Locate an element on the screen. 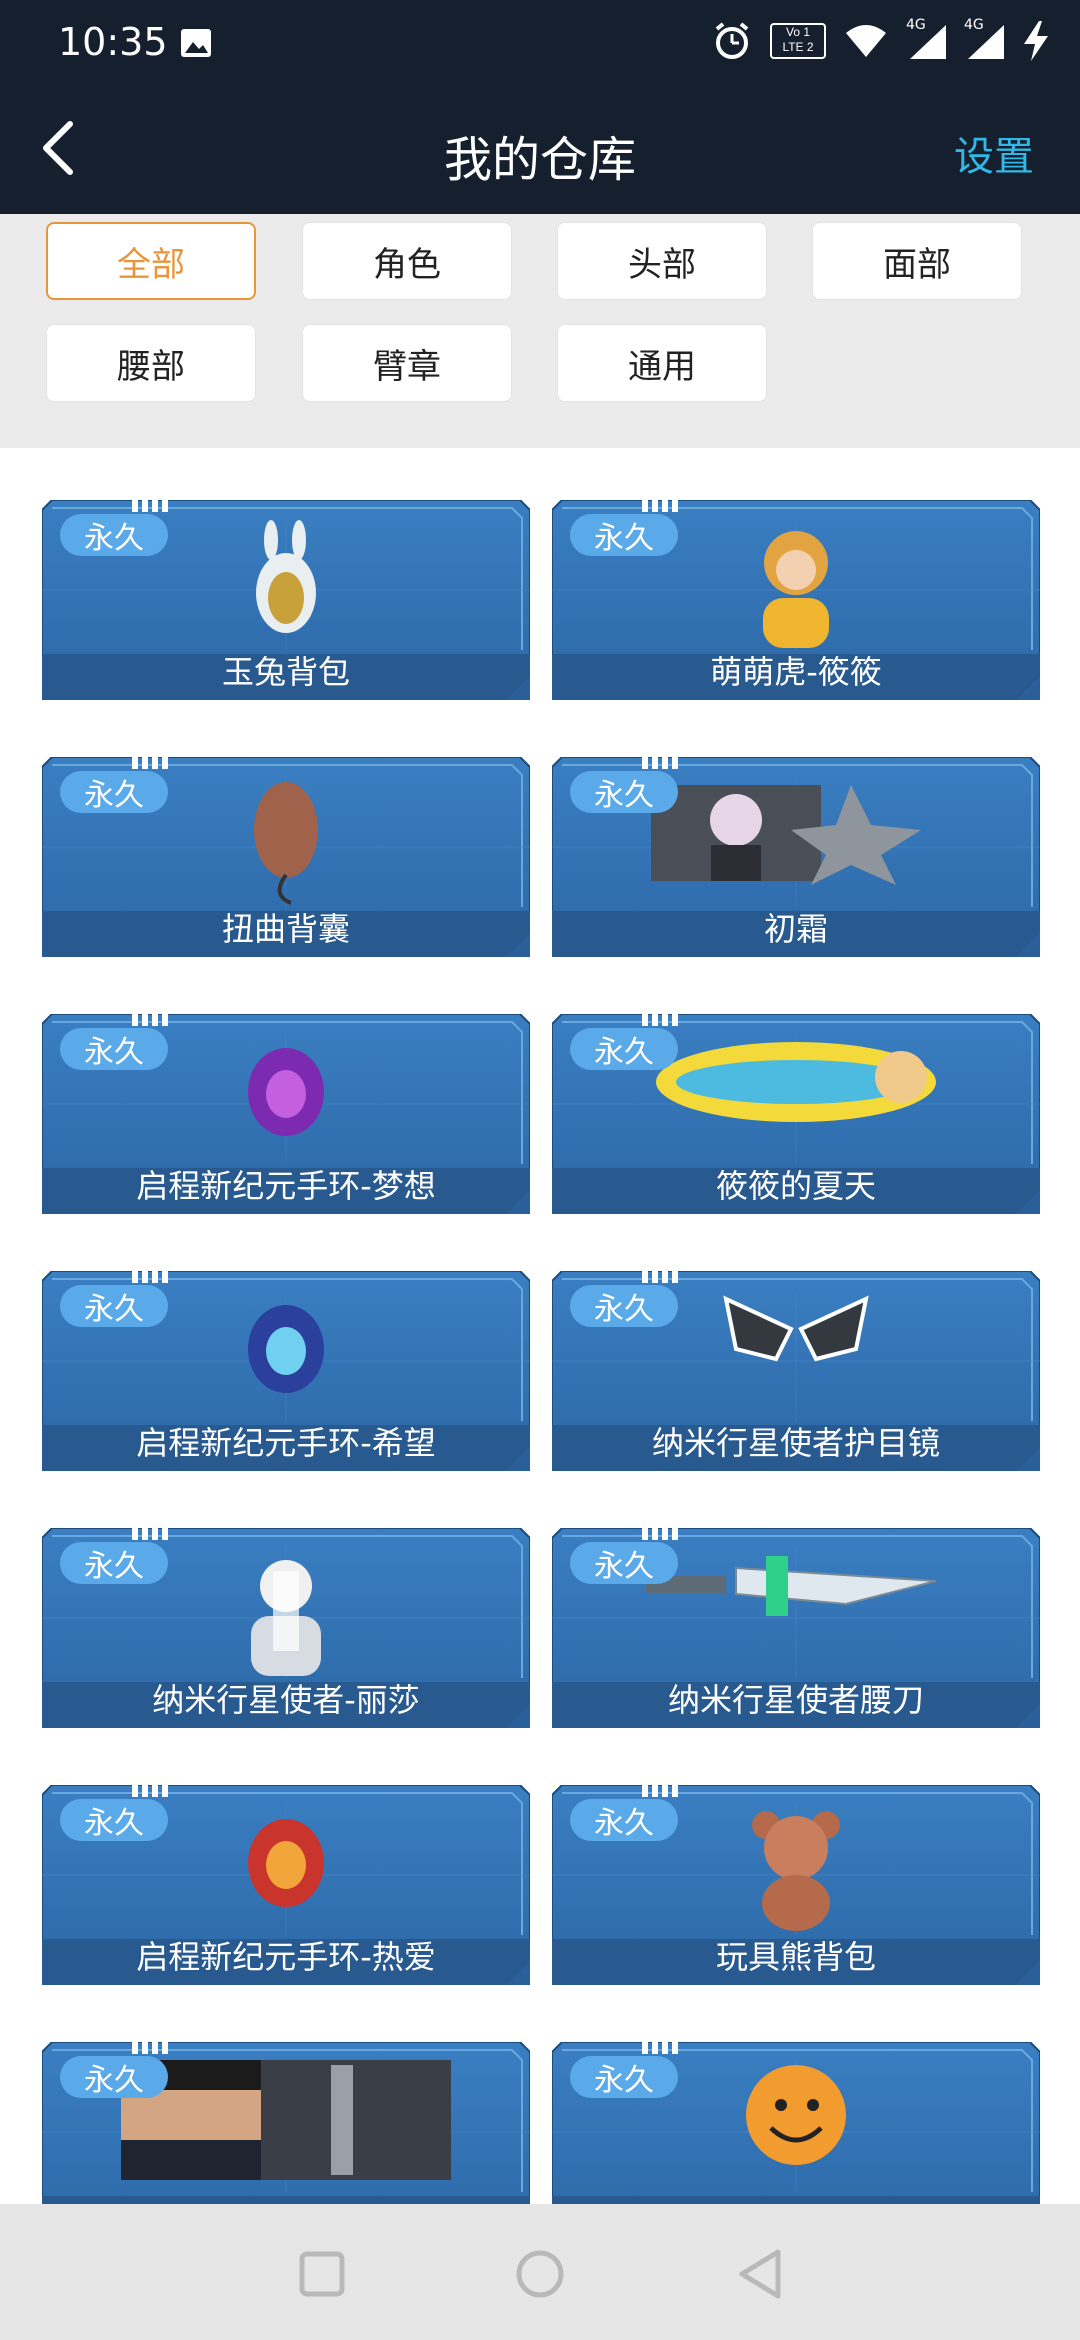 The height and width of the screenshot is (2340, 1080). item-card: 永久扭曲背囊 is located at coordinates (286, 857).